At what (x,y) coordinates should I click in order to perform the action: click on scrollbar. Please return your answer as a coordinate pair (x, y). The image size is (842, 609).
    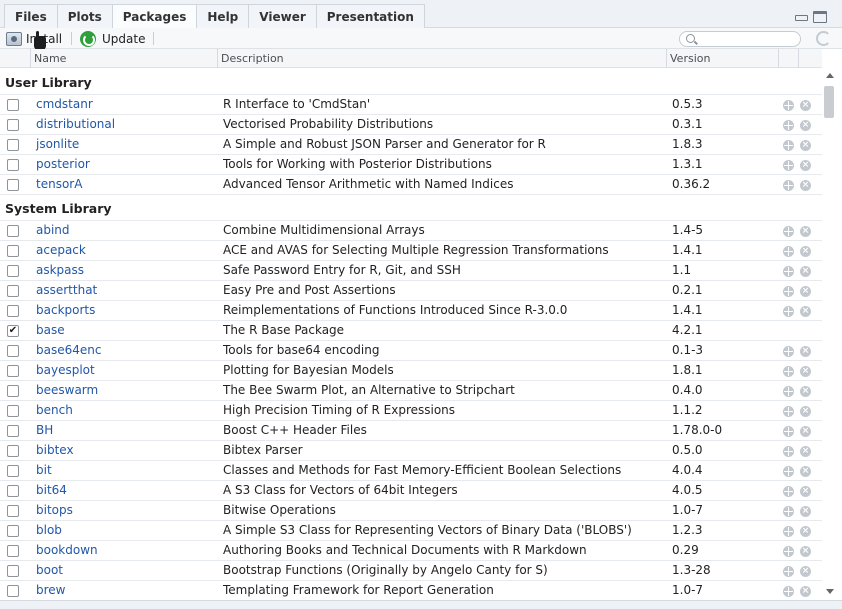
    Looking at the image, I should click on (829, 334).